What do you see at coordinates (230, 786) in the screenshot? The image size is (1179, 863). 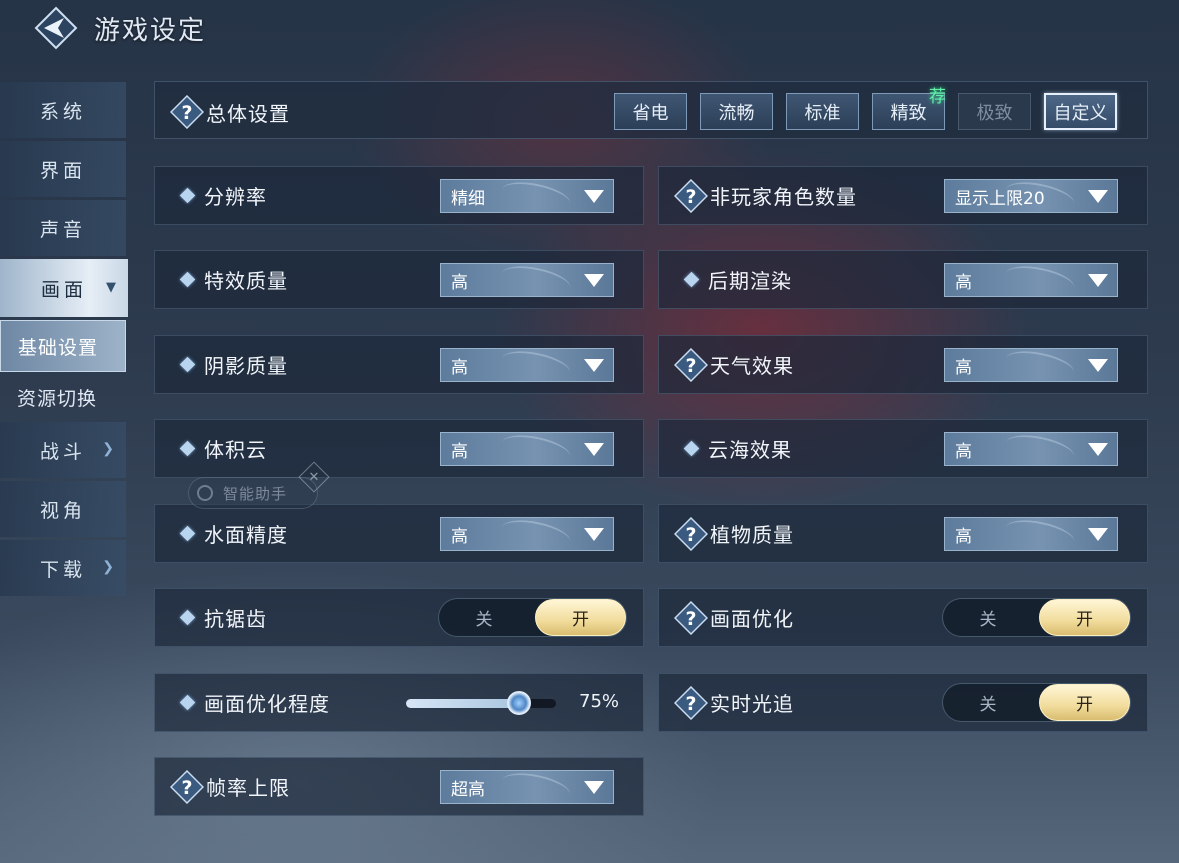 I see `setting-label-group: ? 帧率上限` at bounding box center [230, 786].